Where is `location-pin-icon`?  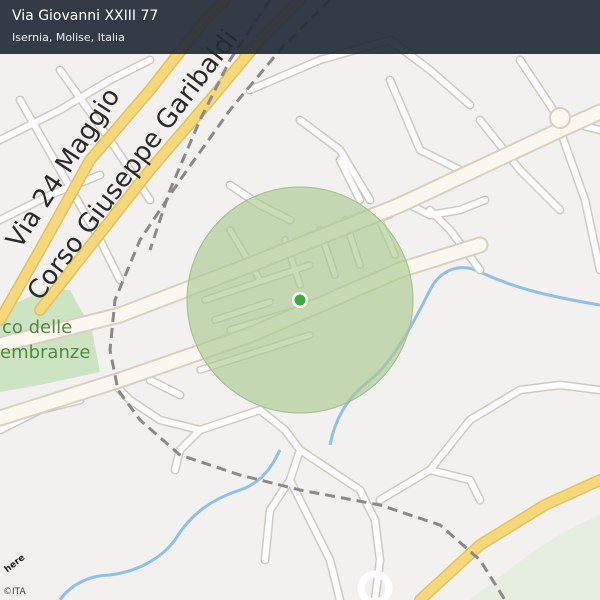
location-pin-icon is located at coordinates (300, 300).